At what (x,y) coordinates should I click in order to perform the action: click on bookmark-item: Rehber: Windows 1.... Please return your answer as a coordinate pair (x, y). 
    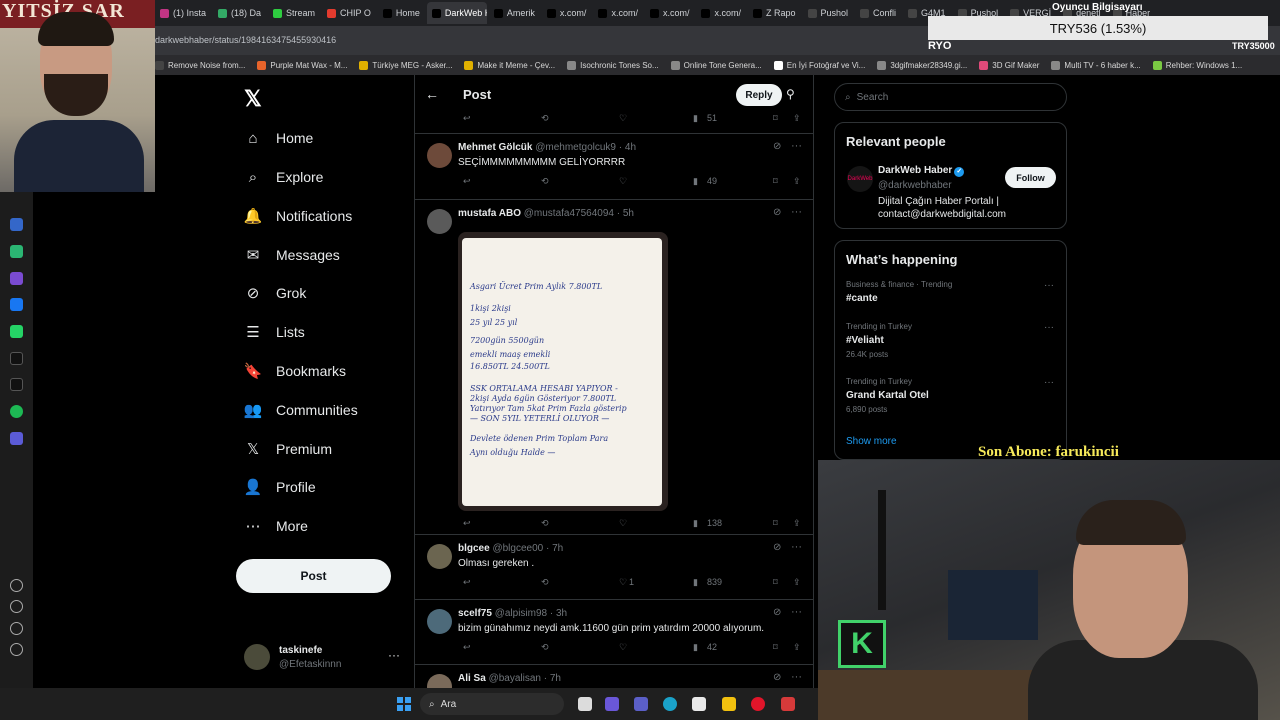
    Looking at the image, I should click on (1197, 65).